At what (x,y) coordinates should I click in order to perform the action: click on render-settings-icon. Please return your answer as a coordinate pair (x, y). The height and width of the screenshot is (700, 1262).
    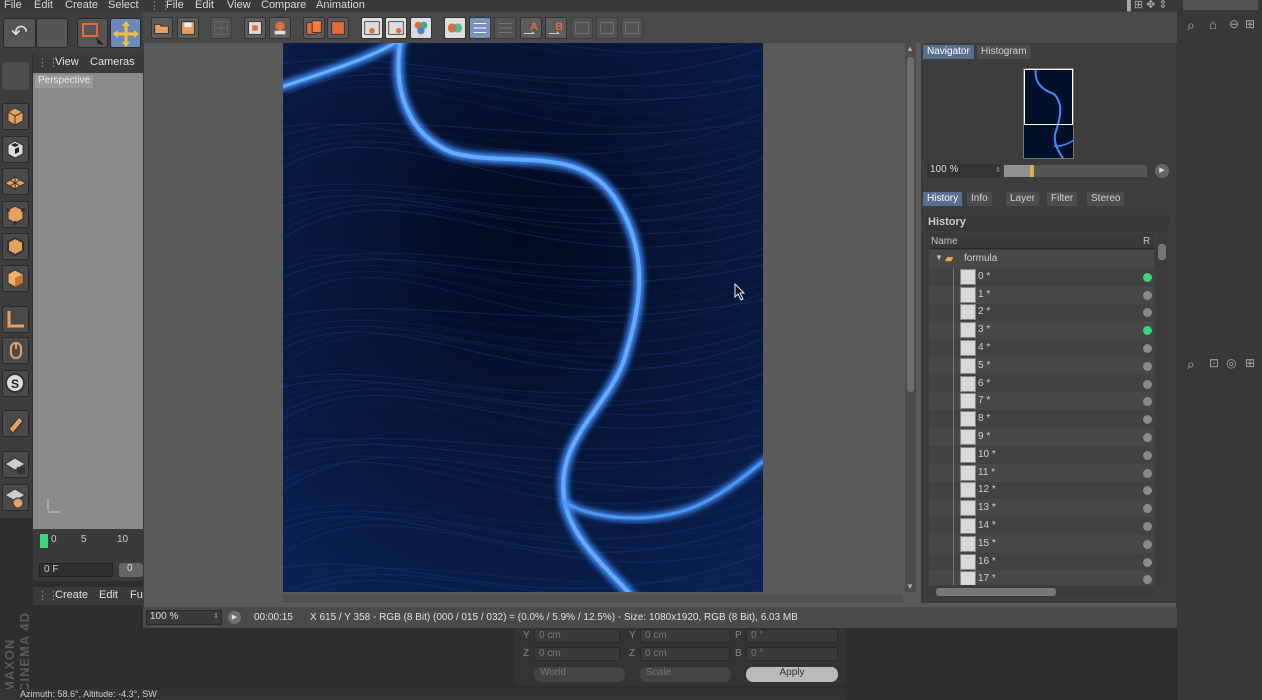
    Looking at the image, I should click on (338, 28).